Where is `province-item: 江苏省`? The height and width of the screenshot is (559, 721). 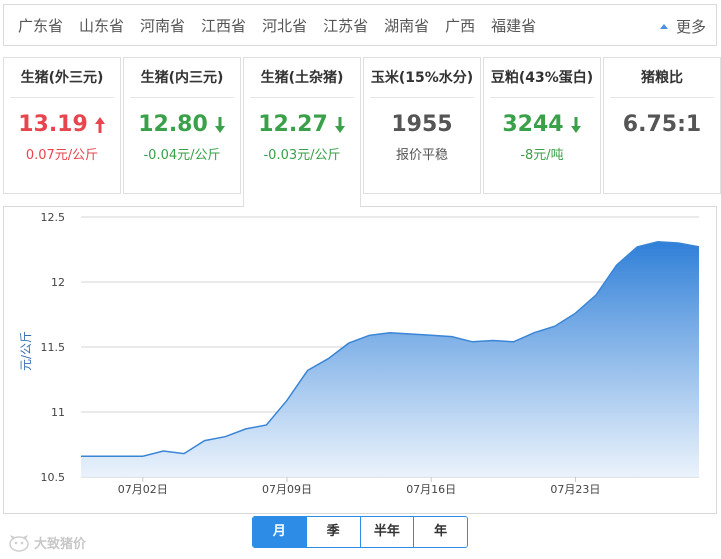 province-item: 江苏省 is located at coordinates (345, 25).